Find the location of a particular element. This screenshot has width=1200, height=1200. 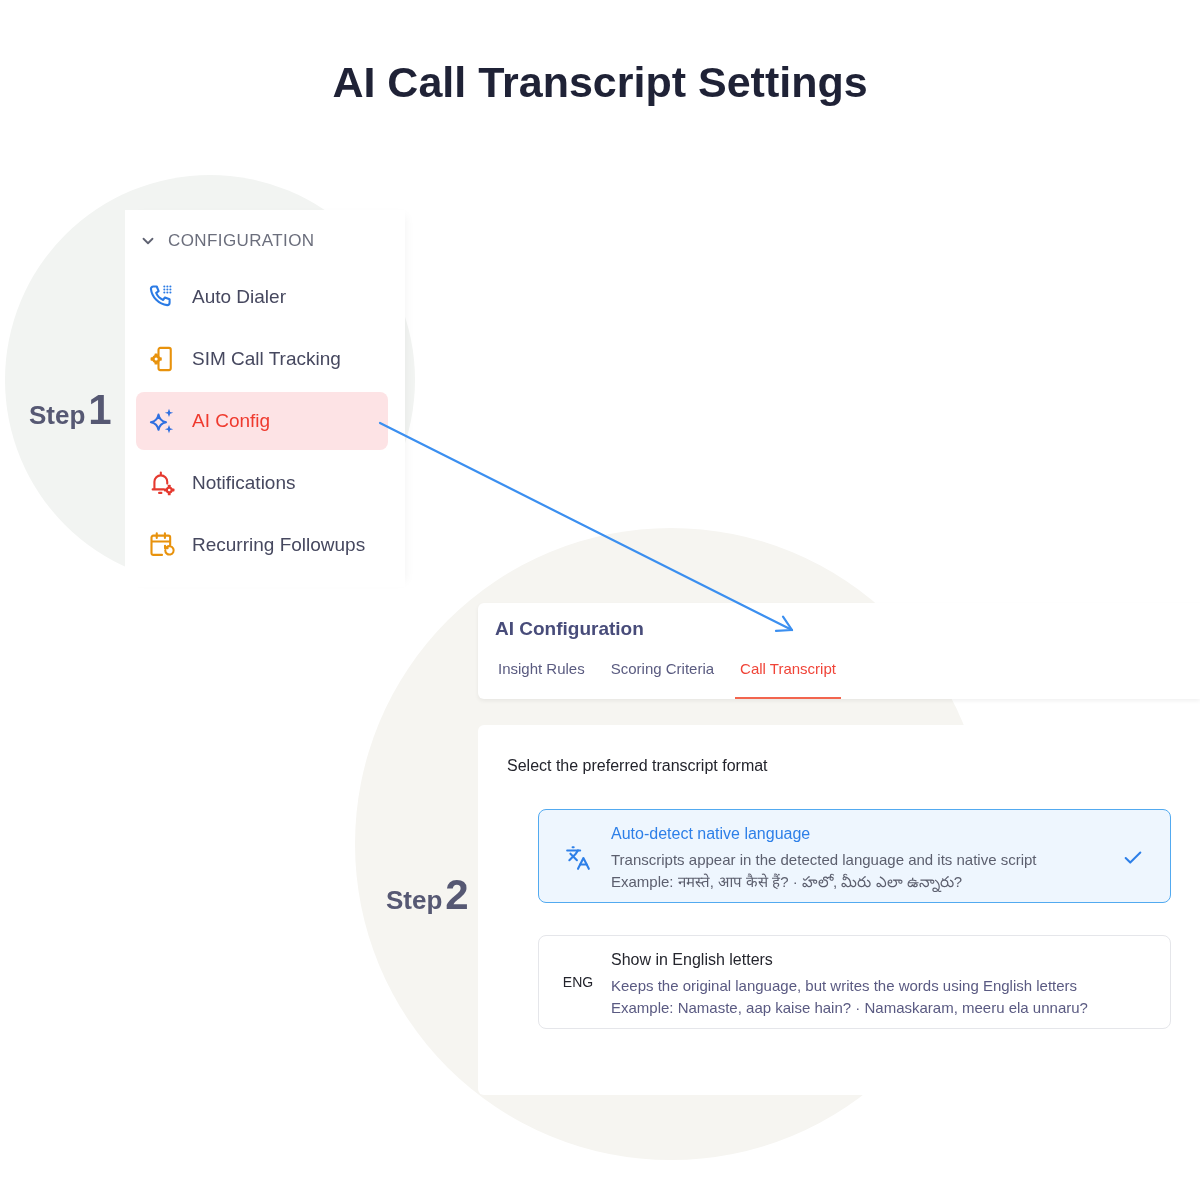

step-number: 2 is located at coordinates (457, 895).